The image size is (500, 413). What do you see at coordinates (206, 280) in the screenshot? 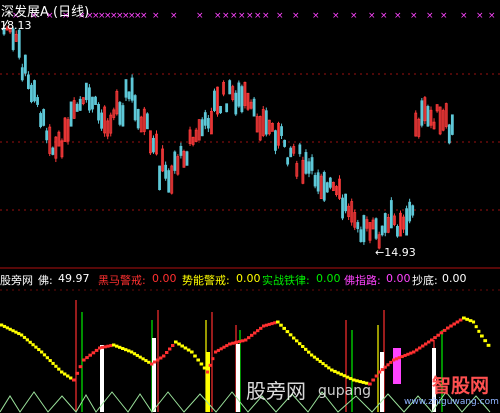
I see `shineng-label: 势能警戒:` at bounding box center [206, 280].